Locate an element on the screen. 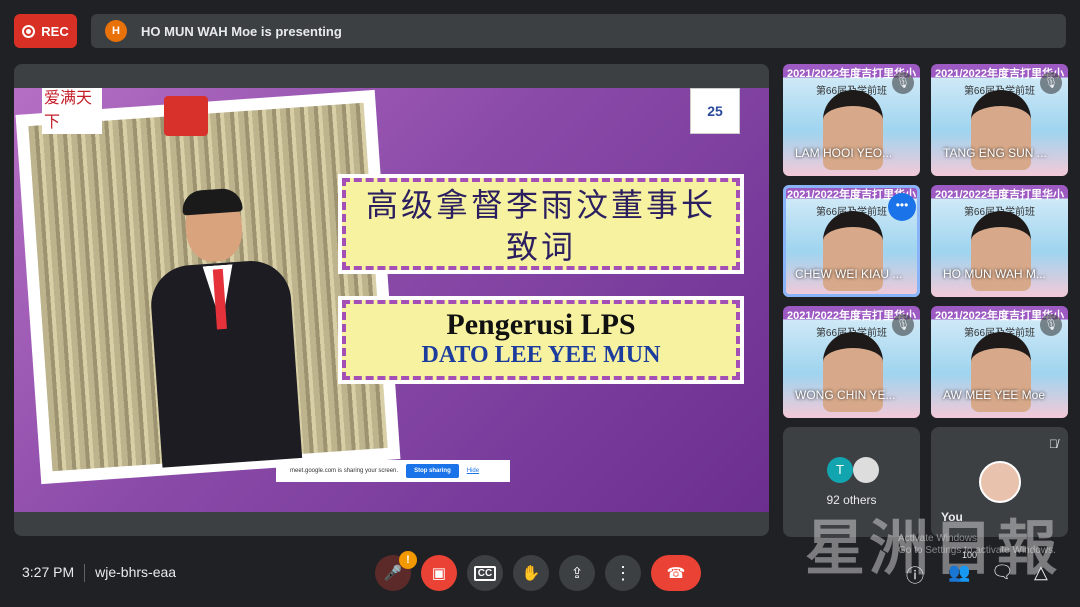  camera-off-icon: ▣ is located at coordinates (439, 573).